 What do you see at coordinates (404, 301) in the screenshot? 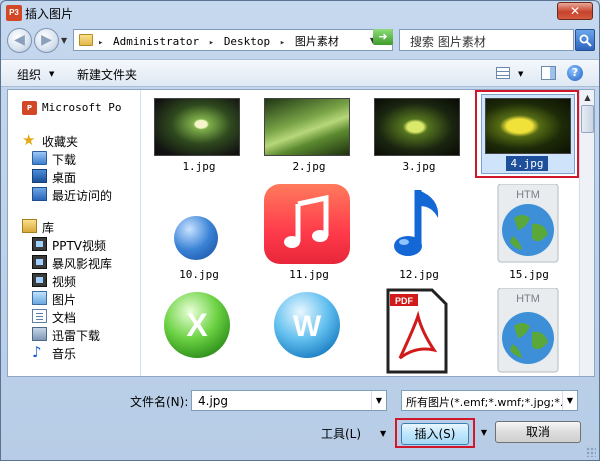
I see `pdf-label: PDF` at bounding box center [404, 301].